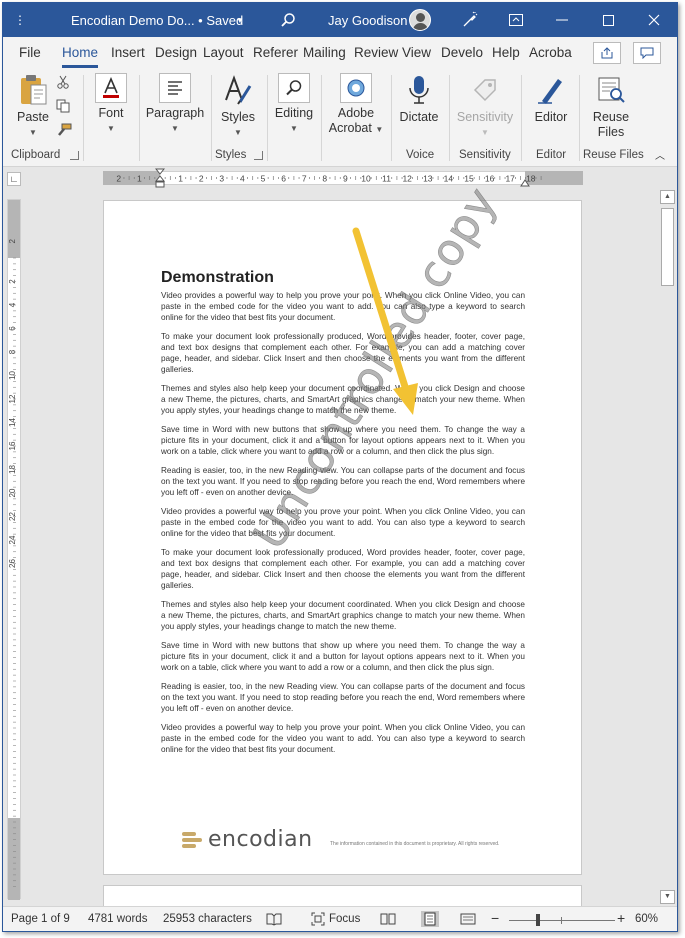  What do you see at coordinates (63, 82) in the screenshot?
I see `cut-button` at bounding box center [63, 82].